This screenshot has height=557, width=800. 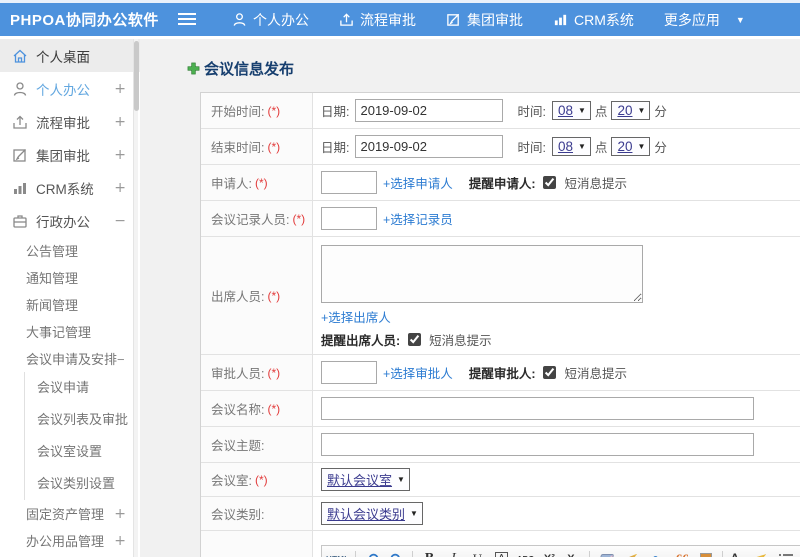 What do you see at coordinates (429, 110) in the screenshot?
I see `start-date-input` at bounding box center [429, 110].